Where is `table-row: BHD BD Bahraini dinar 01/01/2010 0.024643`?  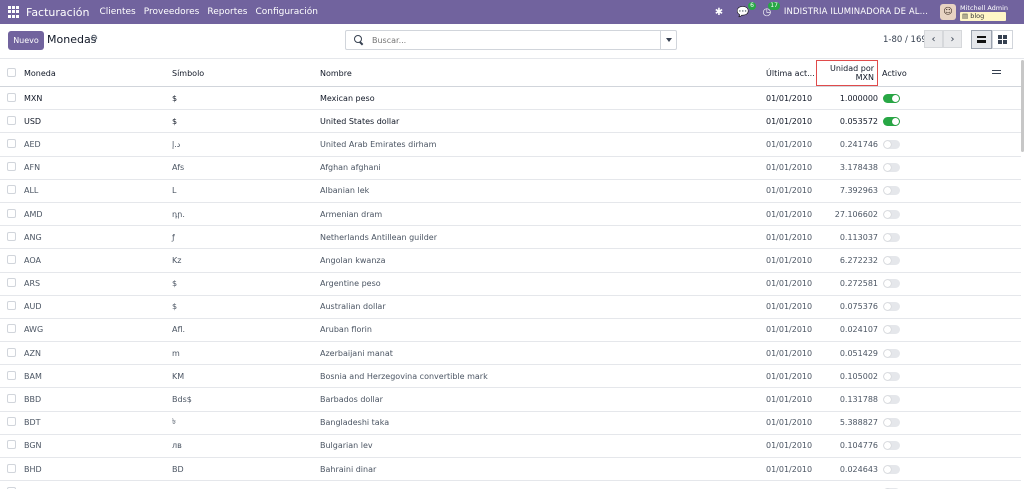
table-row: BHD BD Bahraini dinar 01/01/2010 0.024643 is located at coordinates (510, 469).